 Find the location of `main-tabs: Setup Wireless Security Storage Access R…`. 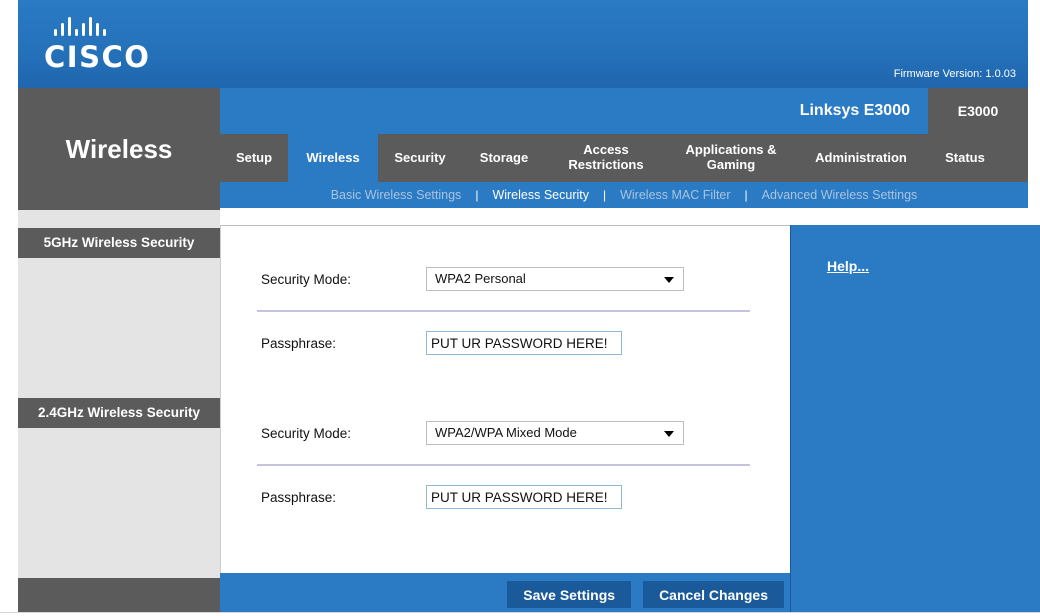

main-tabs: Setup Wireless Security Storage Access R… is located at coordinates (624, 158).